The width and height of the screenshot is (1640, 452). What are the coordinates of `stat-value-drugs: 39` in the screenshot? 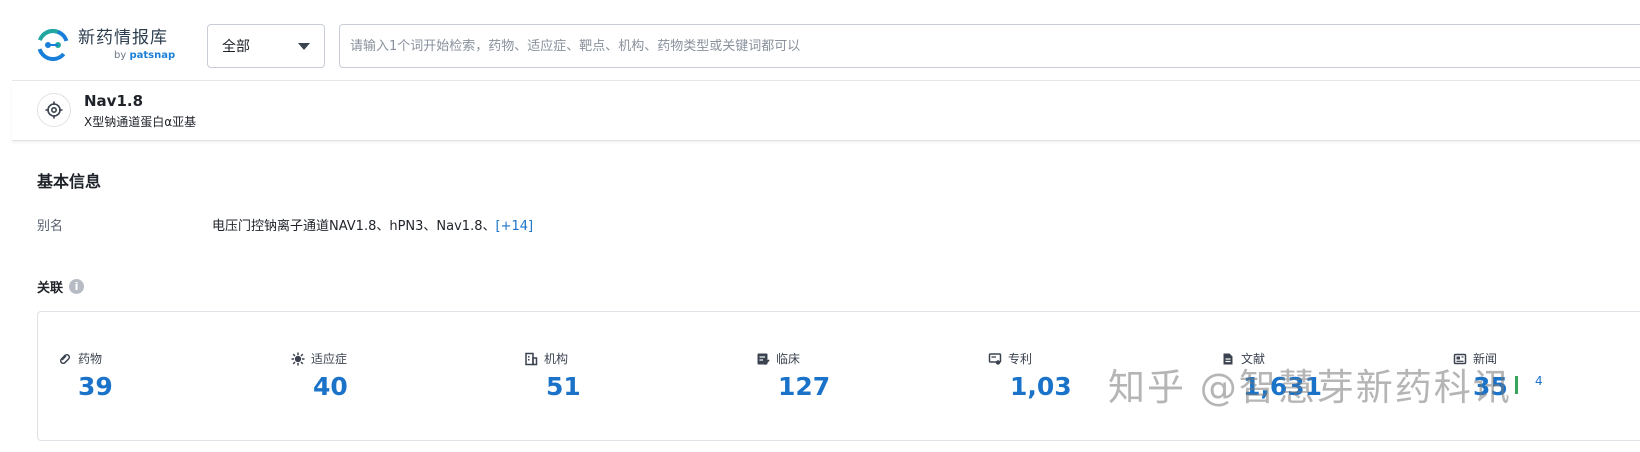 It's located at (95, 386).